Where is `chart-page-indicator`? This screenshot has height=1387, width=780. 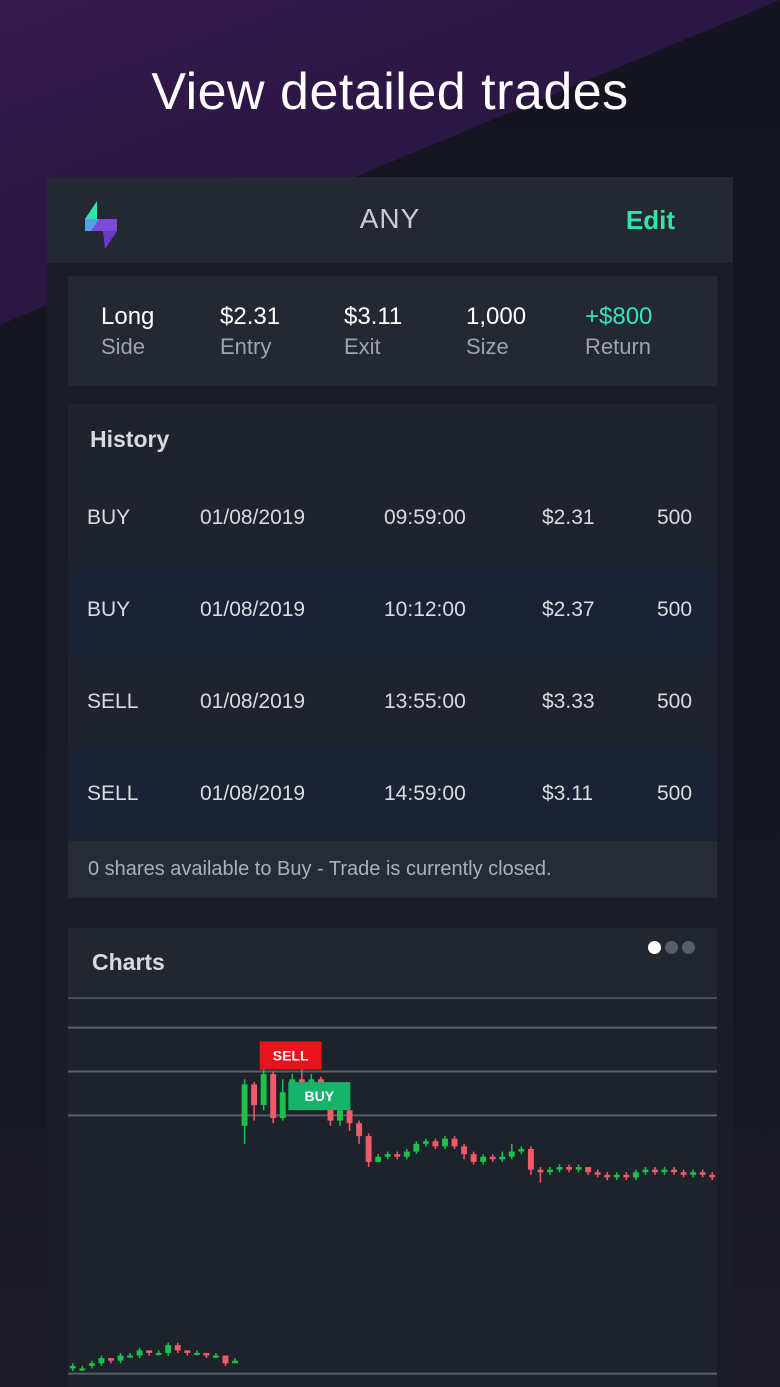
chart-page-indicator is located at coordinates (671, 947).